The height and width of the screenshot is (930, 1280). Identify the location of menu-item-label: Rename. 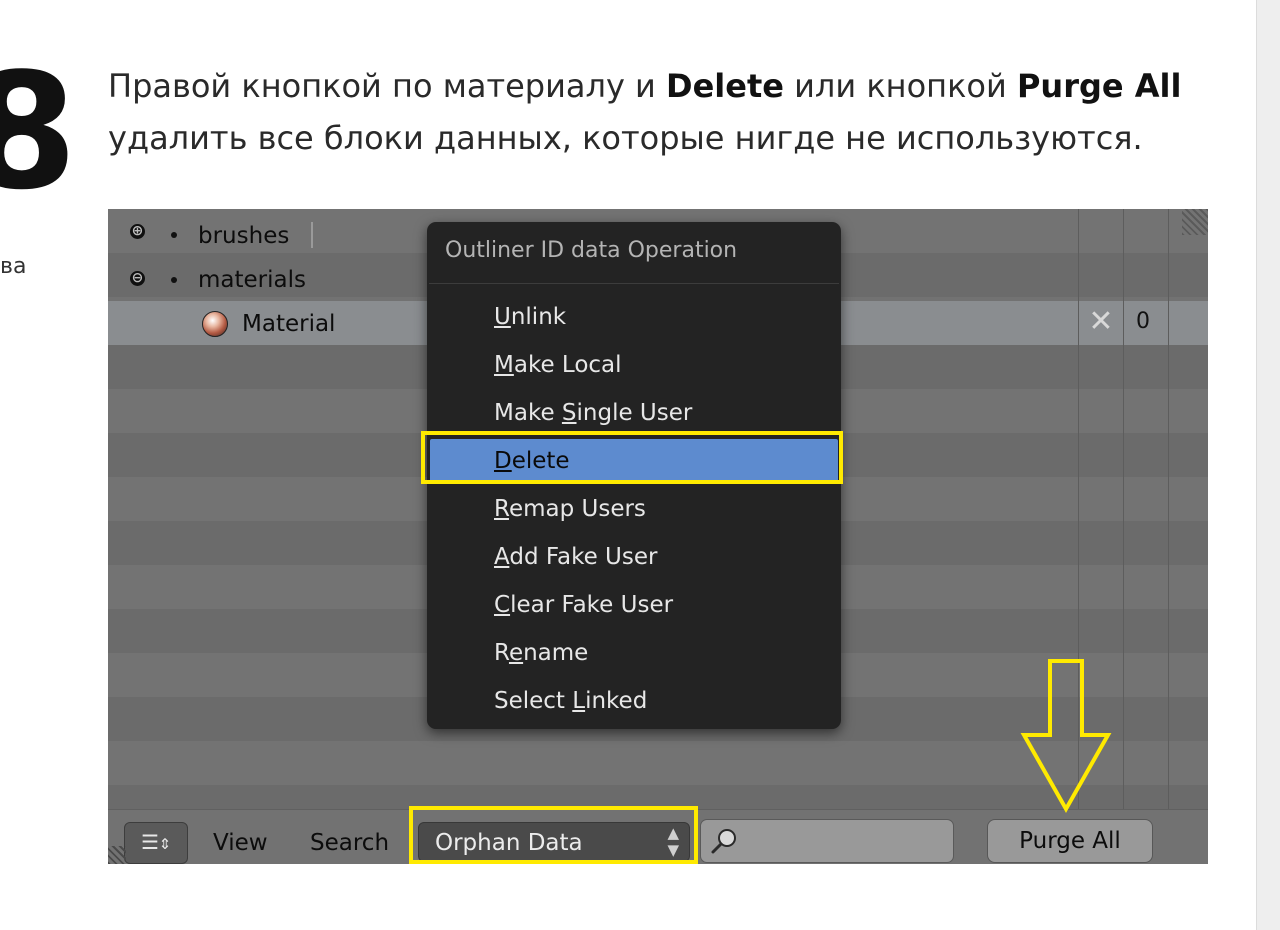
(541, 653).